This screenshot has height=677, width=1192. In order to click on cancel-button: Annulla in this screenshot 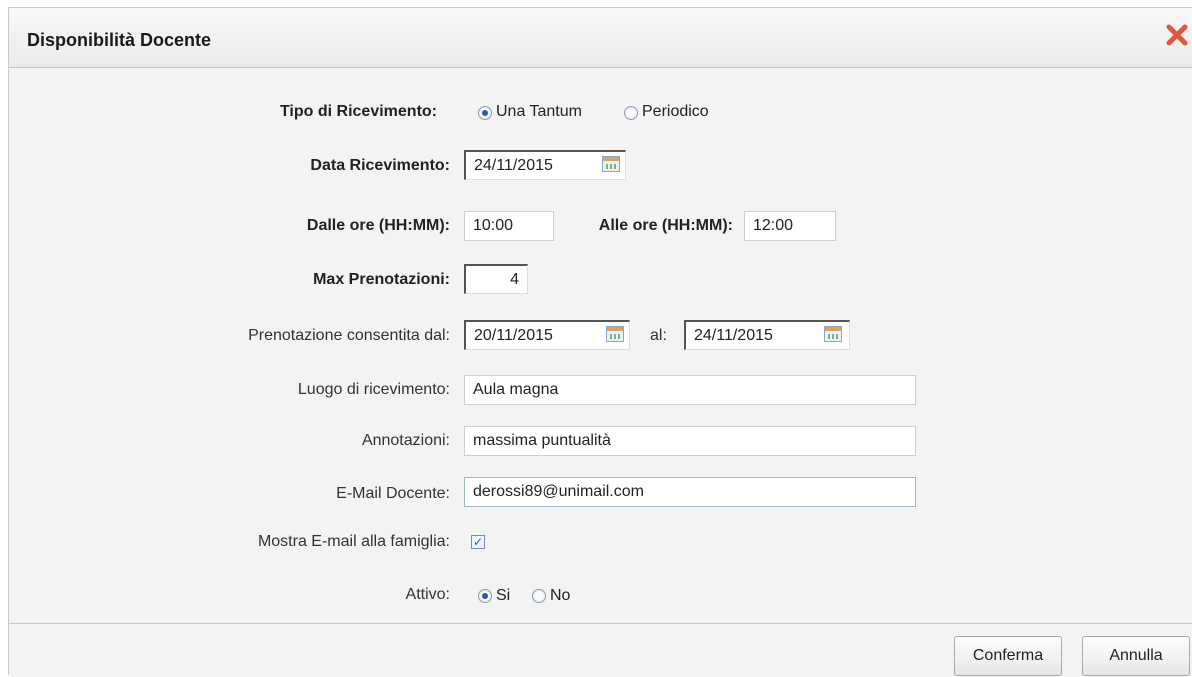, I will do `click(1136, 656)`.